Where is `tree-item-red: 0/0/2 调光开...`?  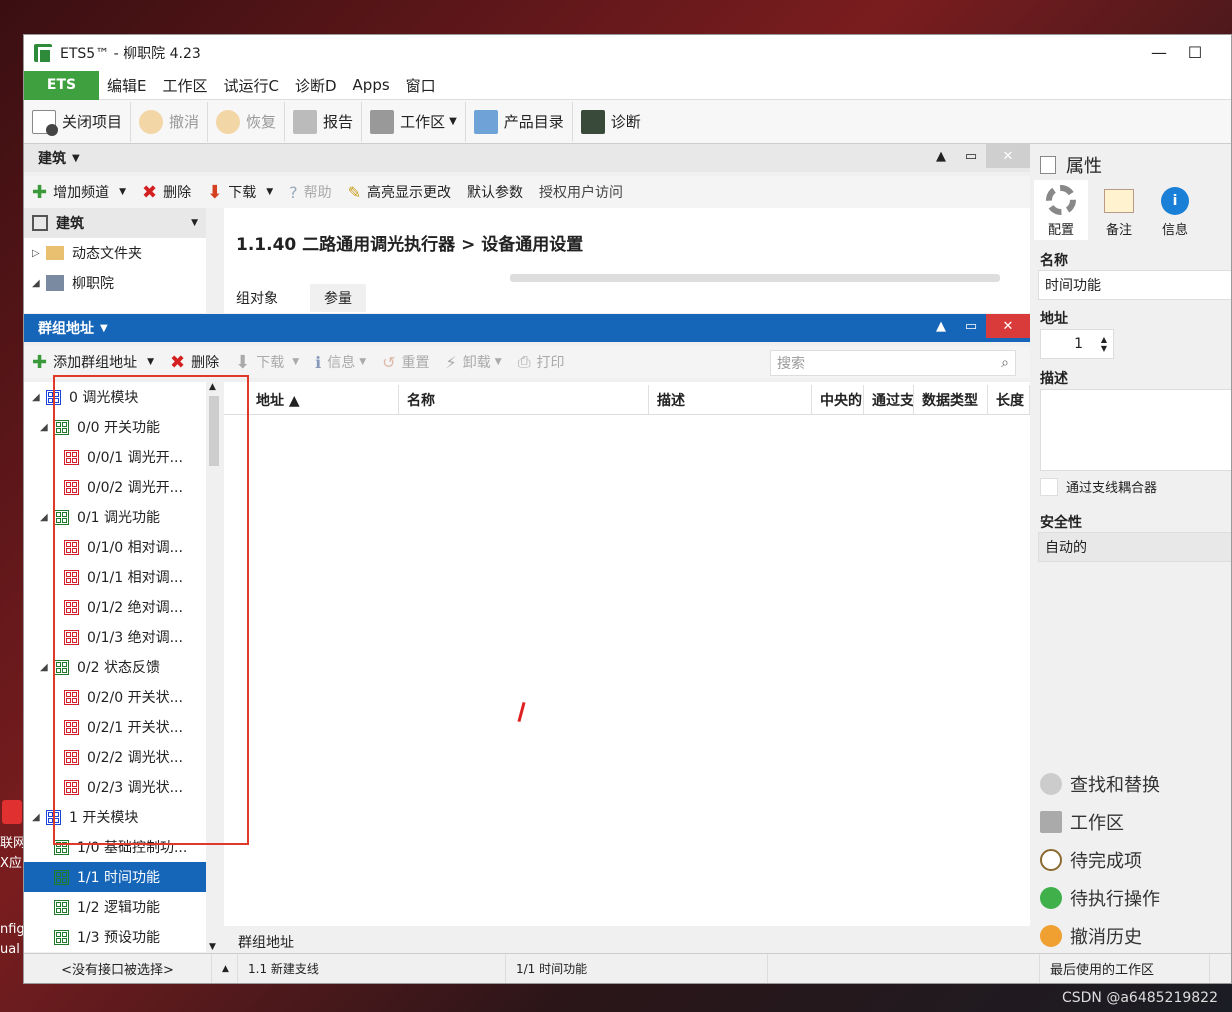 tree-item-red: 0/0/2 调光开... is located at coordinates (115, 487).